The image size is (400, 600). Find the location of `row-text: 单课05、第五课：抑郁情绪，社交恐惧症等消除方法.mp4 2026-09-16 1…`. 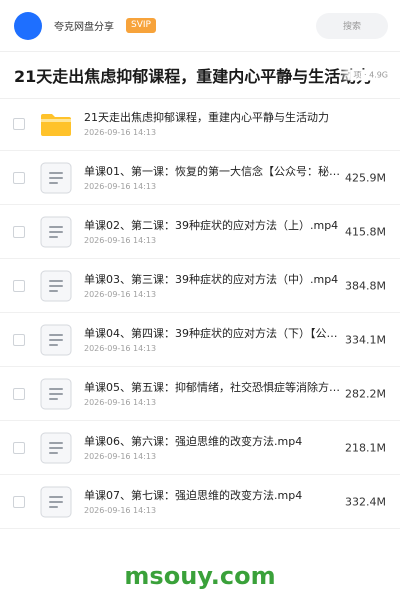

row-text: 单课05、第五课：抑郁情绪，社交恐惧症等消除方法.mp4 2026-09-16 1… is located at coordinates (215, 394).